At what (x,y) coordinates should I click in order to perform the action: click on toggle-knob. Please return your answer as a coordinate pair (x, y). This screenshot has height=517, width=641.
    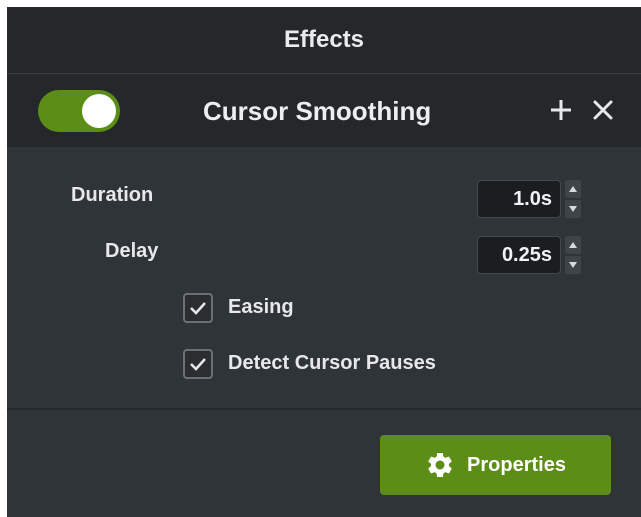
    Looking at the image, I should click on (99, 111).